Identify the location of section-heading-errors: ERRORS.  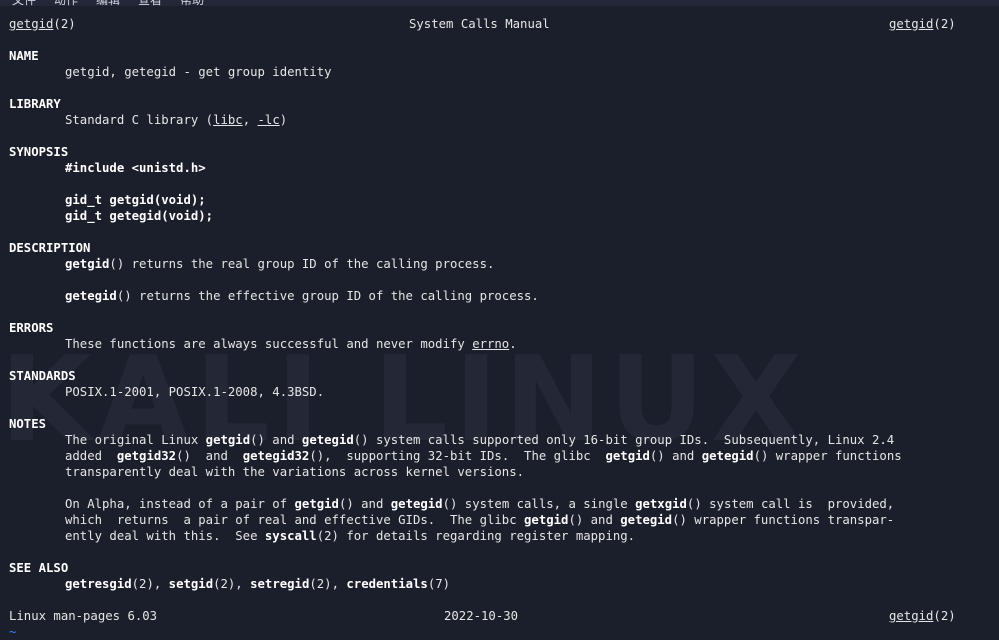
(31, 328).